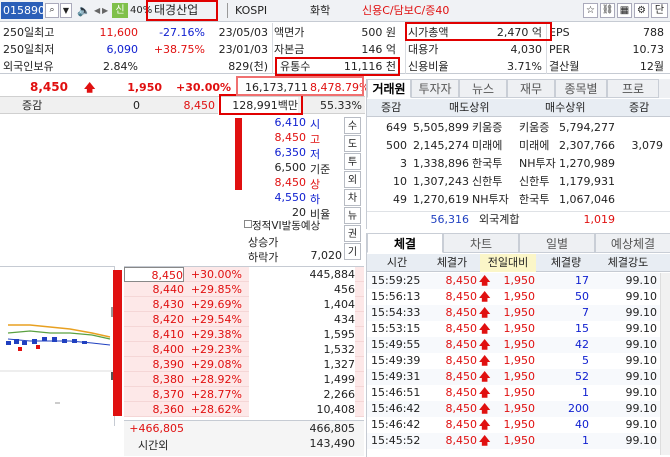  Describe the element at coordinates (320, 10) in the screenshot. I see `sector-name: 화학` at that location.